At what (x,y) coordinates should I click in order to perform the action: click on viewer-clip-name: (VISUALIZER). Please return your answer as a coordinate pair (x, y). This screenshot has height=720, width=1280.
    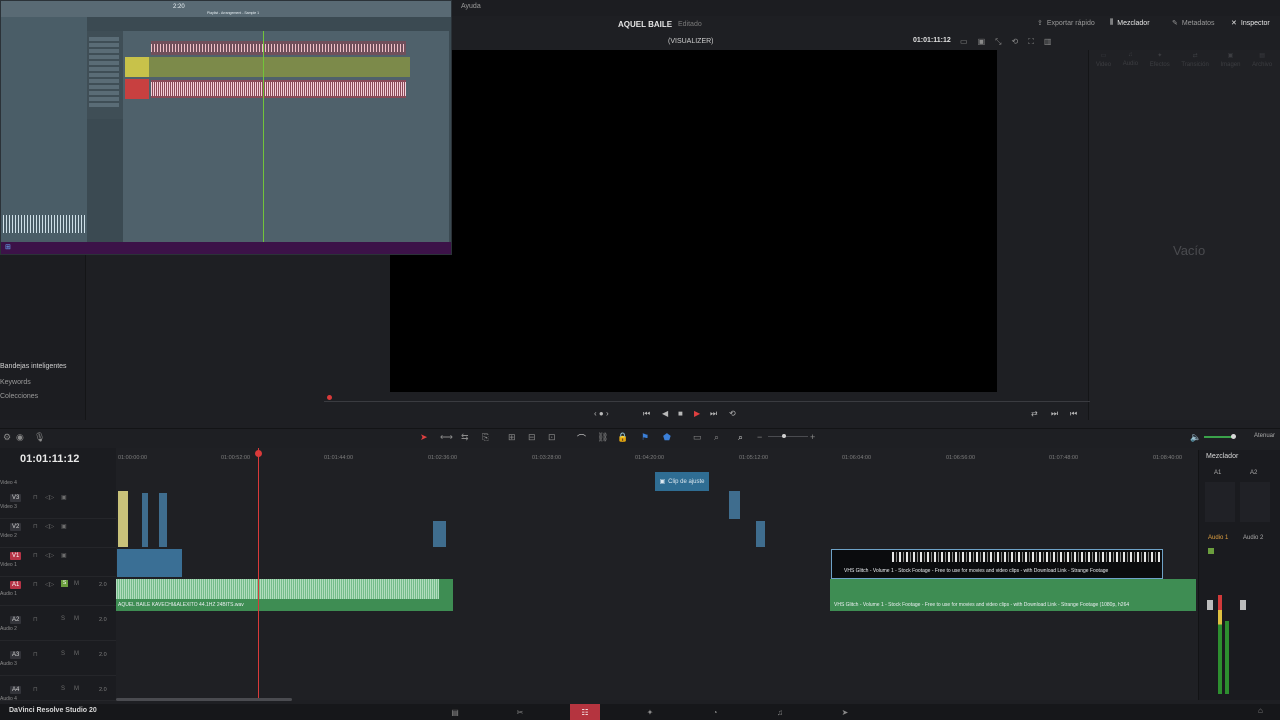
    Looking at the image, I should click on (691, 41).